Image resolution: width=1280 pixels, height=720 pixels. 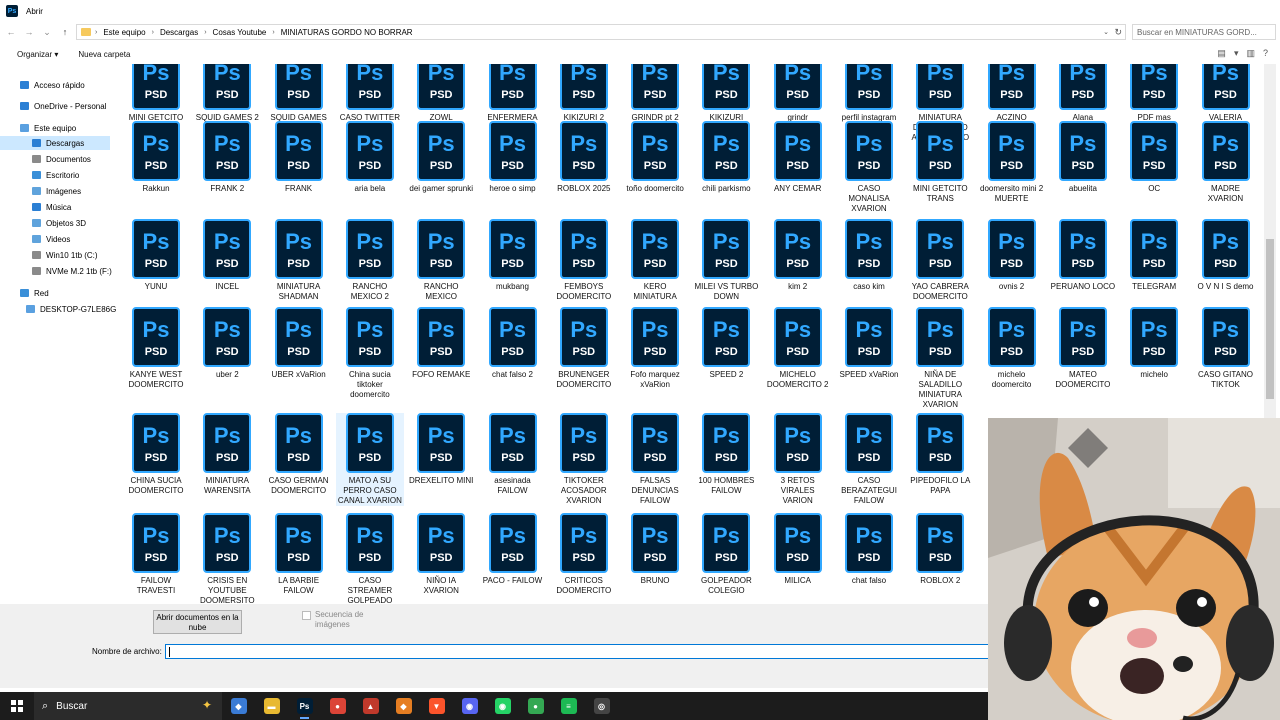 I want to click on taskbar-app-game: ▲, so click(x=370, y=706).